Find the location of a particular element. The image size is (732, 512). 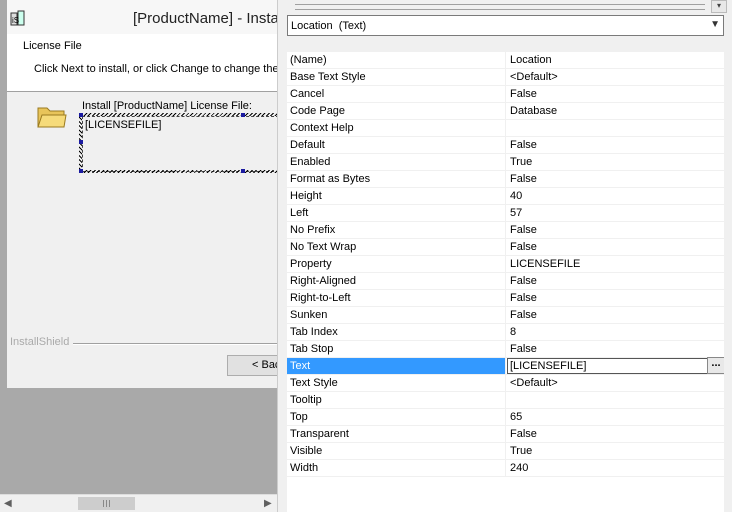

property-row: Tab Index 8 is located at coordinates (505, 332).